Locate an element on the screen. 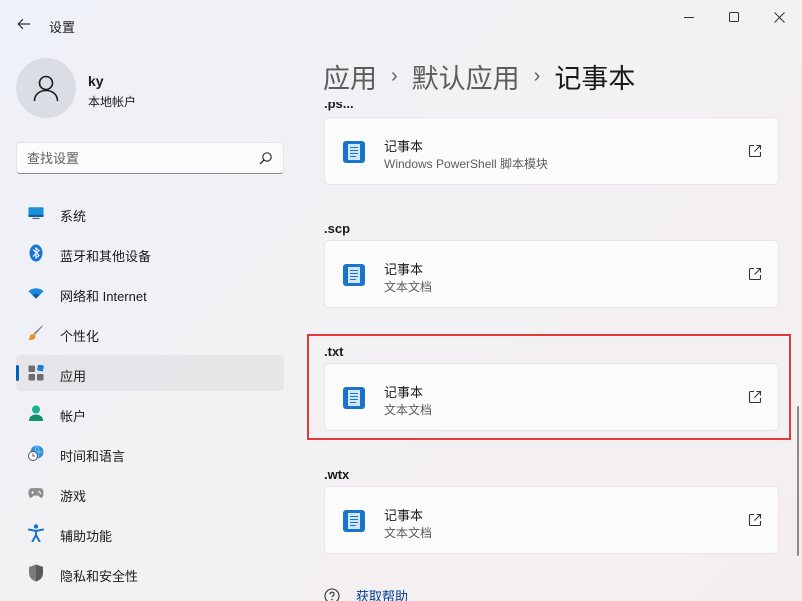 Image resolution: width=802 pixels, height=601 pixels. sidebar-item-bluetooth: 蓝牙和其他设备 is located at coordinates (150, 253).